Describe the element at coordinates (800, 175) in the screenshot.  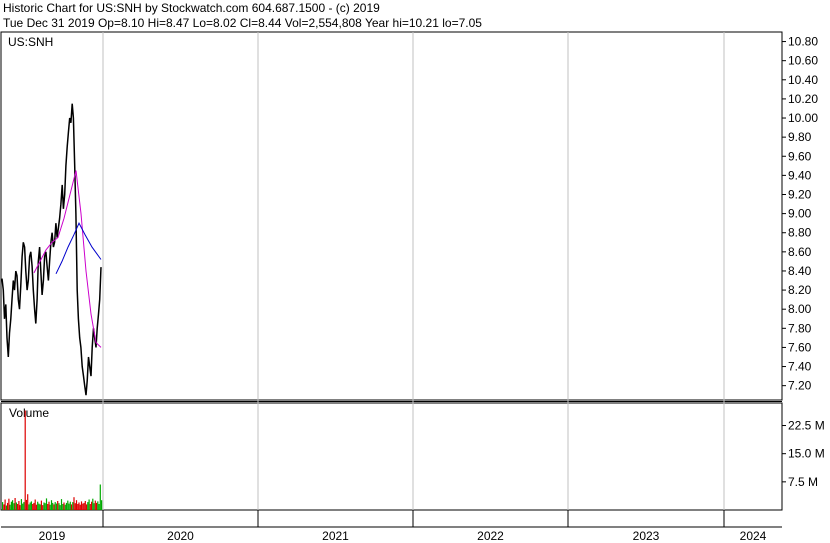
I see `price-tick-label: 9.40` at that location.